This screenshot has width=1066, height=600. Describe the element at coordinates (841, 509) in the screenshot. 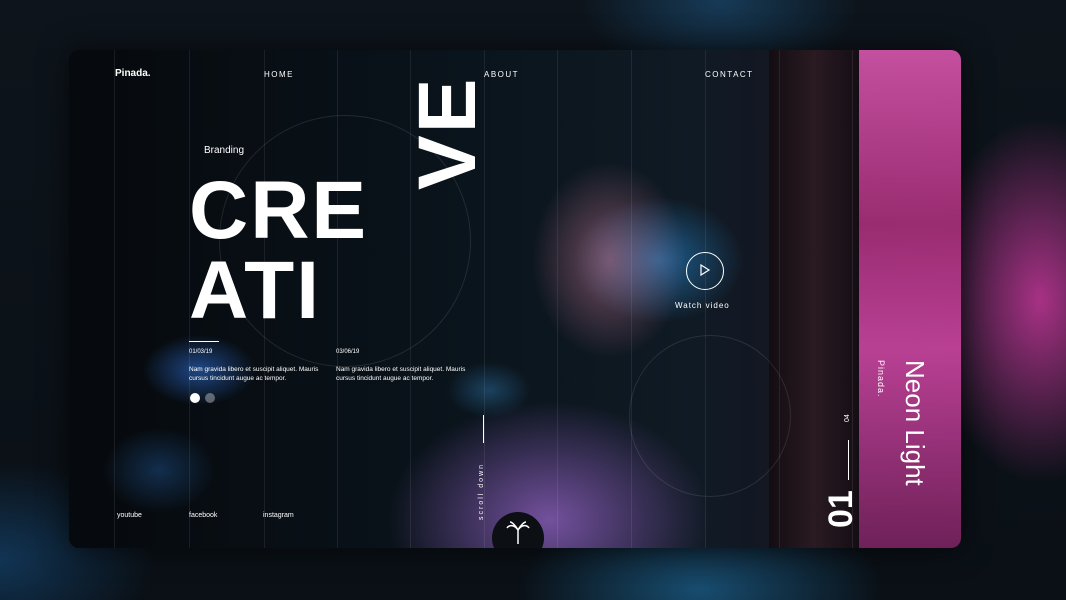

I see `slide-current: 01` at that location.